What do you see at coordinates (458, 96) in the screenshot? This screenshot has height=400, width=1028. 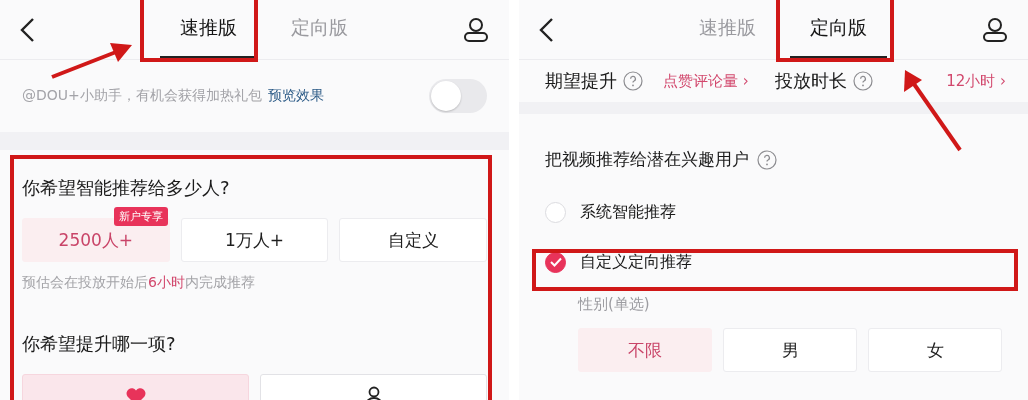 I see `toggle-switch` at bounding box center [458, 96].